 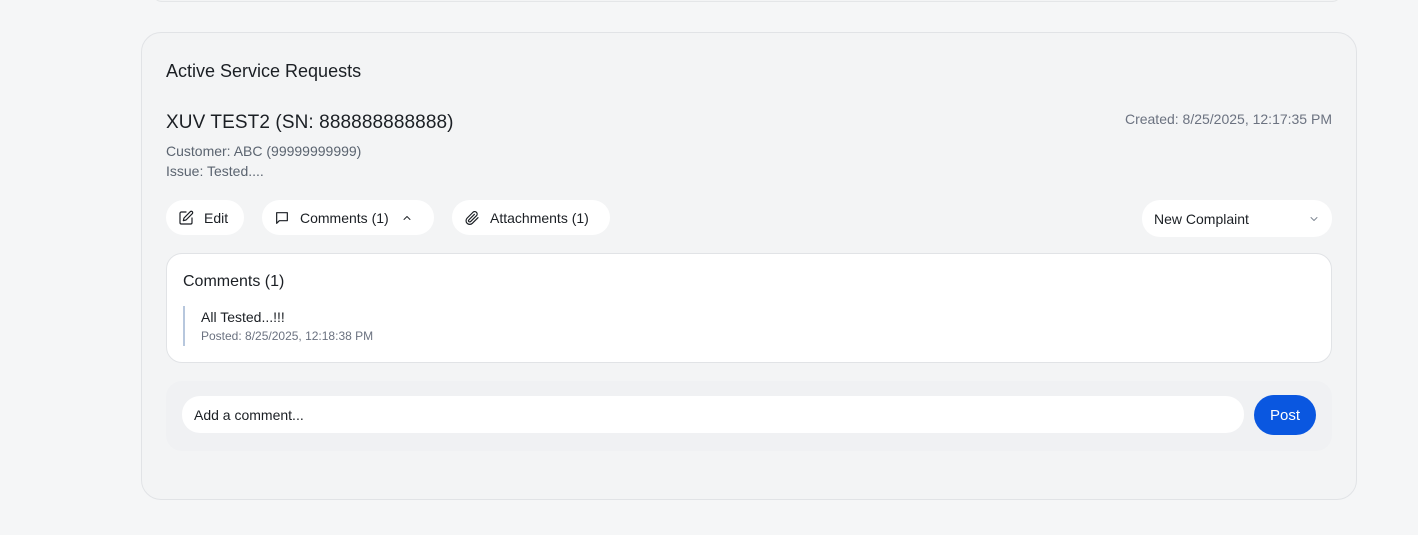 I want to click on paperclip-icon, so click(x=472, y=217).